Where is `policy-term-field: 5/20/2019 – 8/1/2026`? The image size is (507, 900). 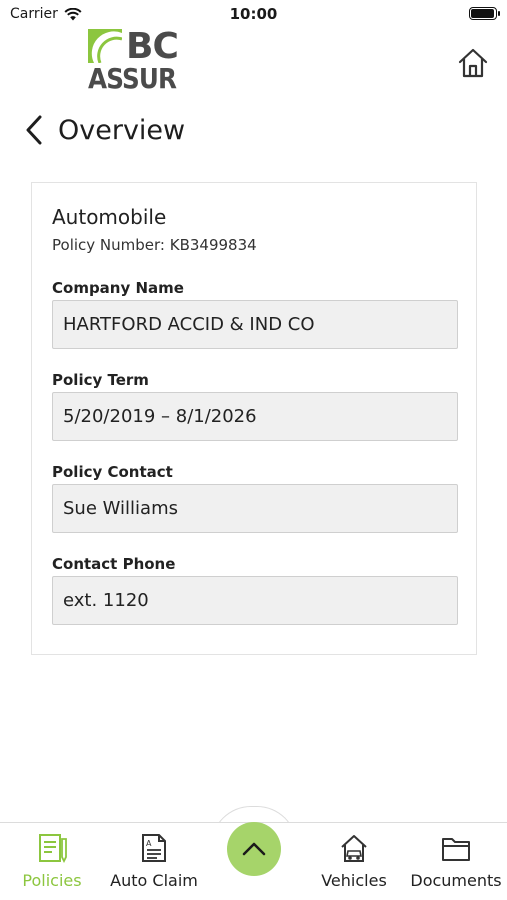
policy-term-field: 5/20/2019 – 8/1/2026 is located at coordinates (255, 416).